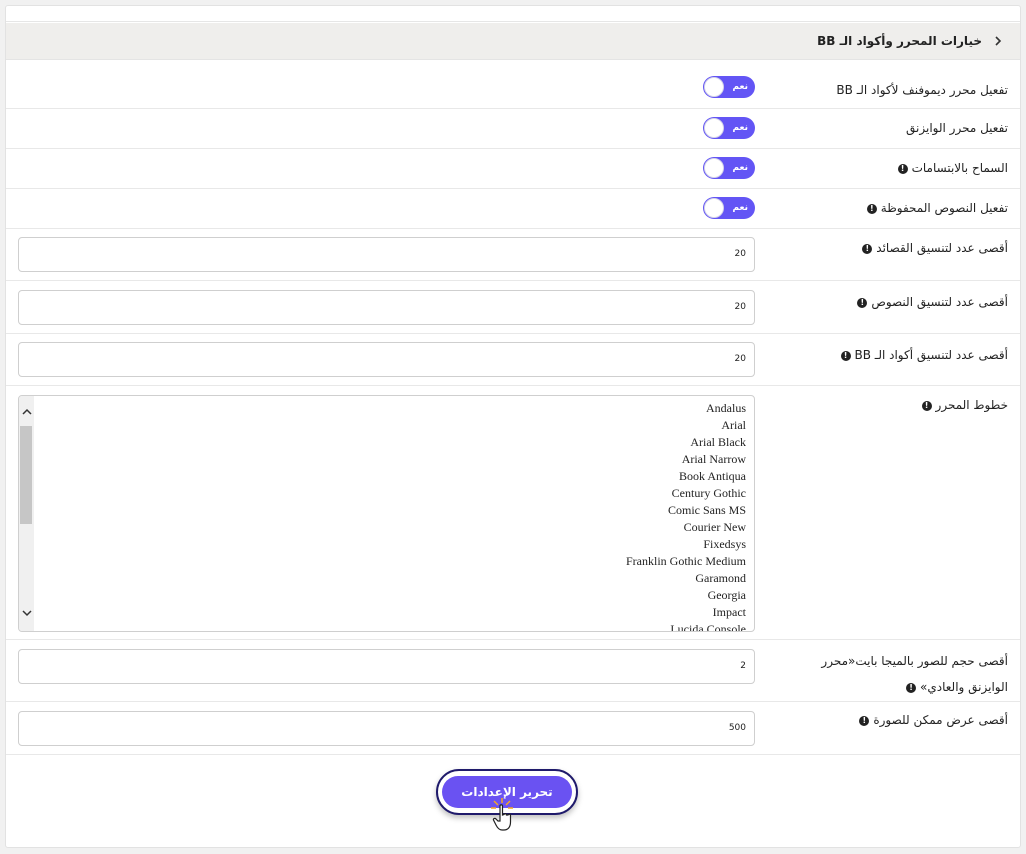  I want to click on row-label: أقصى عدد لتنسيق النصوص!, so click(883, 302).